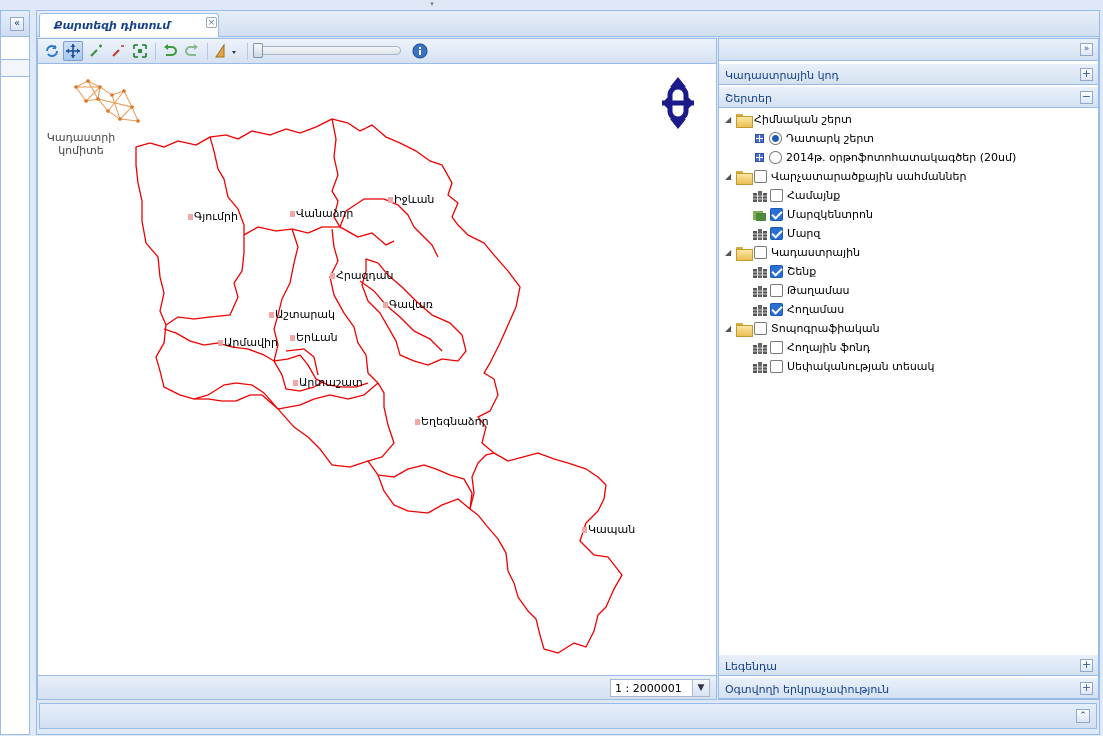 The image size is (1103, 736). I want to click on expand-bottom-button: ⌃, so click(1083, 716).